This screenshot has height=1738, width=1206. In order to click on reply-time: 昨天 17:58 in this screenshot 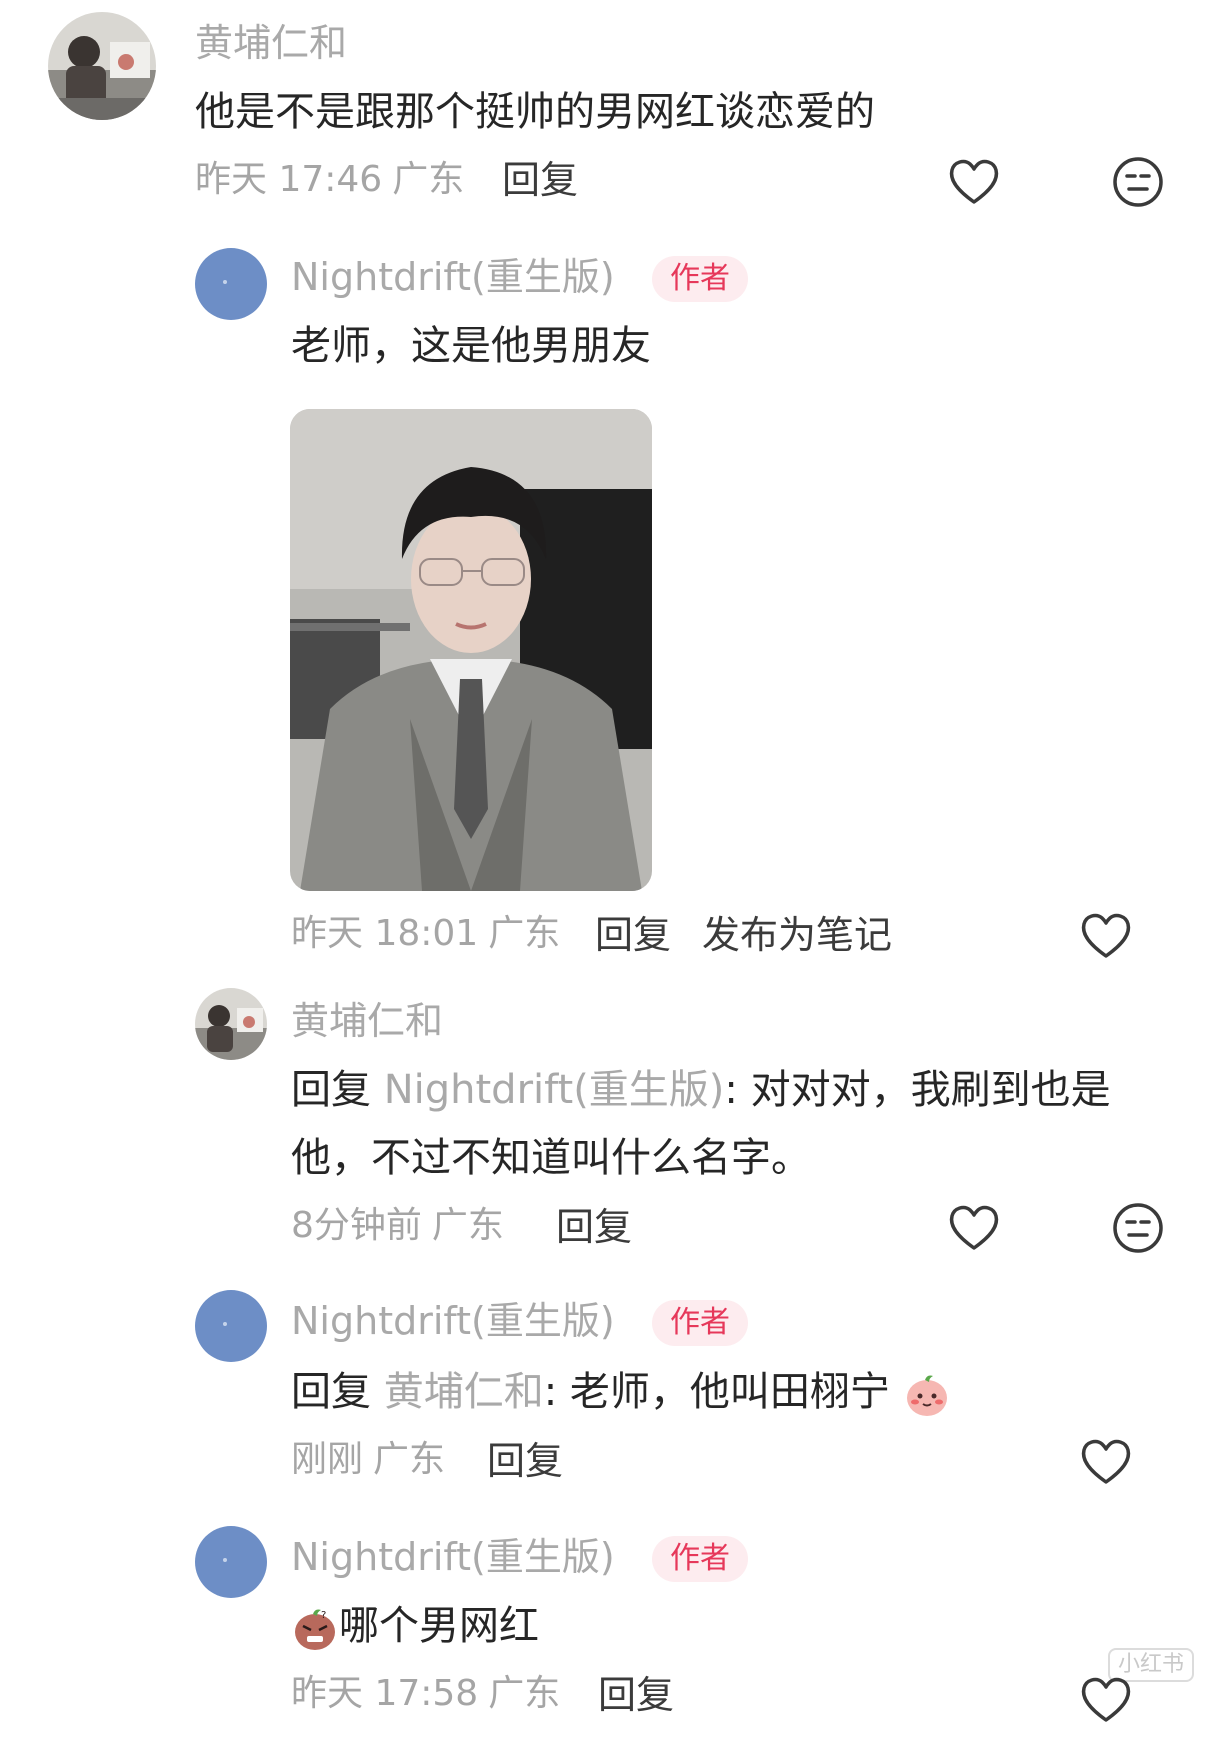, I will do `click(385, 1693)`.